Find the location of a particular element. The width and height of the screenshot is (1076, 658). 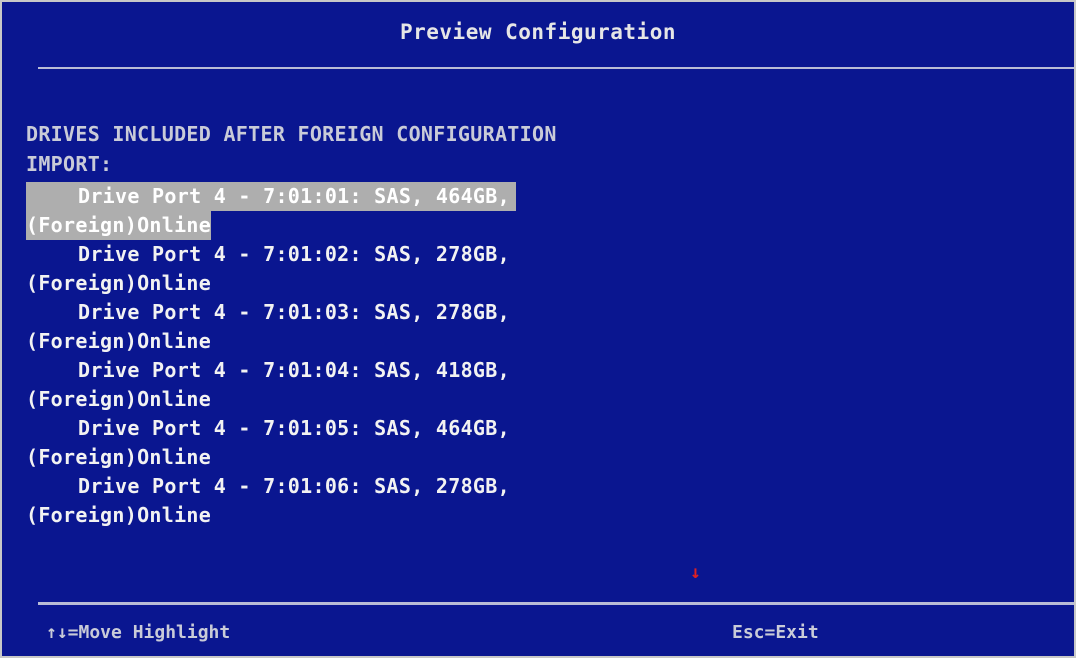

footer-hint-exit: Esc=Exit is located at coordinates (775, 632).